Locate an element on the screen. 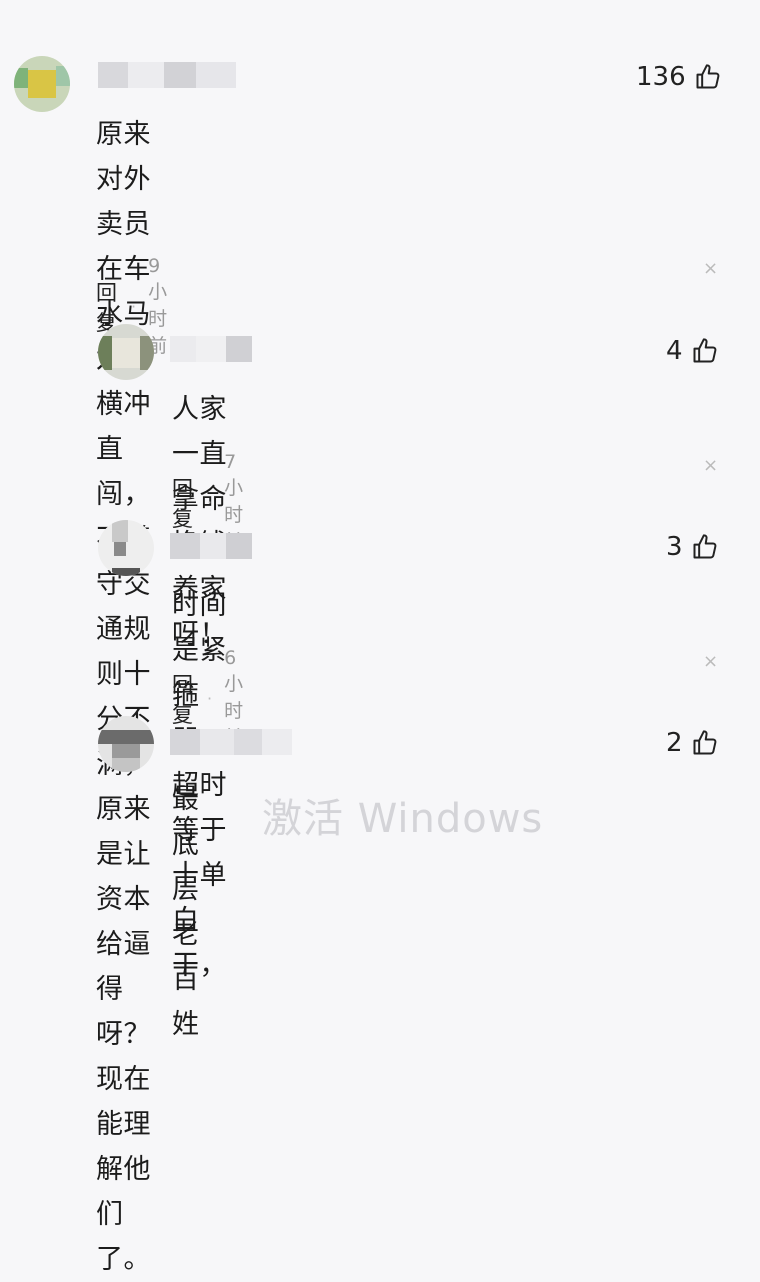 The image size is (760, 1282). comment-text: 最底层老百姓 is located at coordinates (186, 912).